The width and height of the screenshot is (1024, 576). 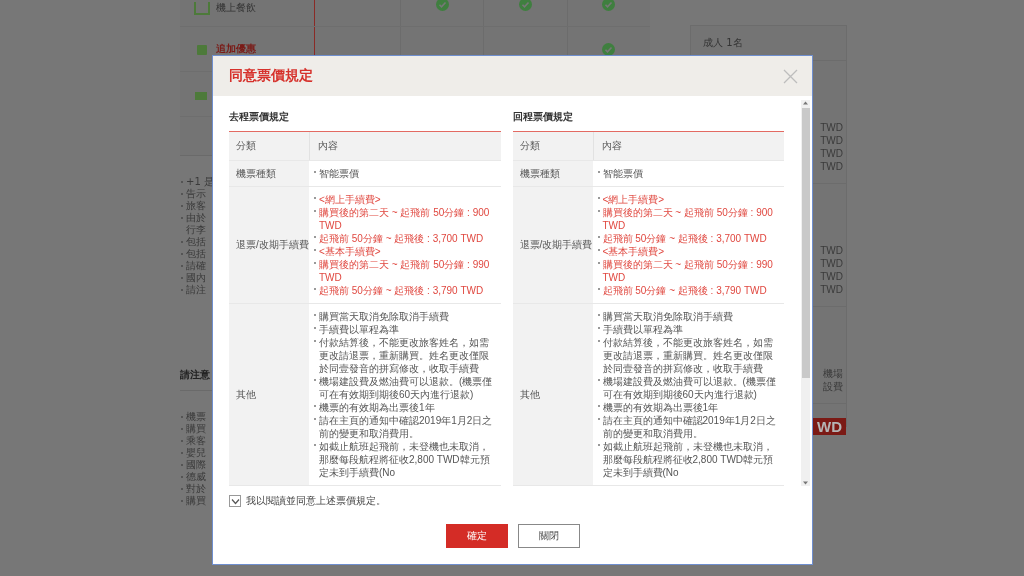 I want to click on note-text: +1 是, so click(x=200, y=182).